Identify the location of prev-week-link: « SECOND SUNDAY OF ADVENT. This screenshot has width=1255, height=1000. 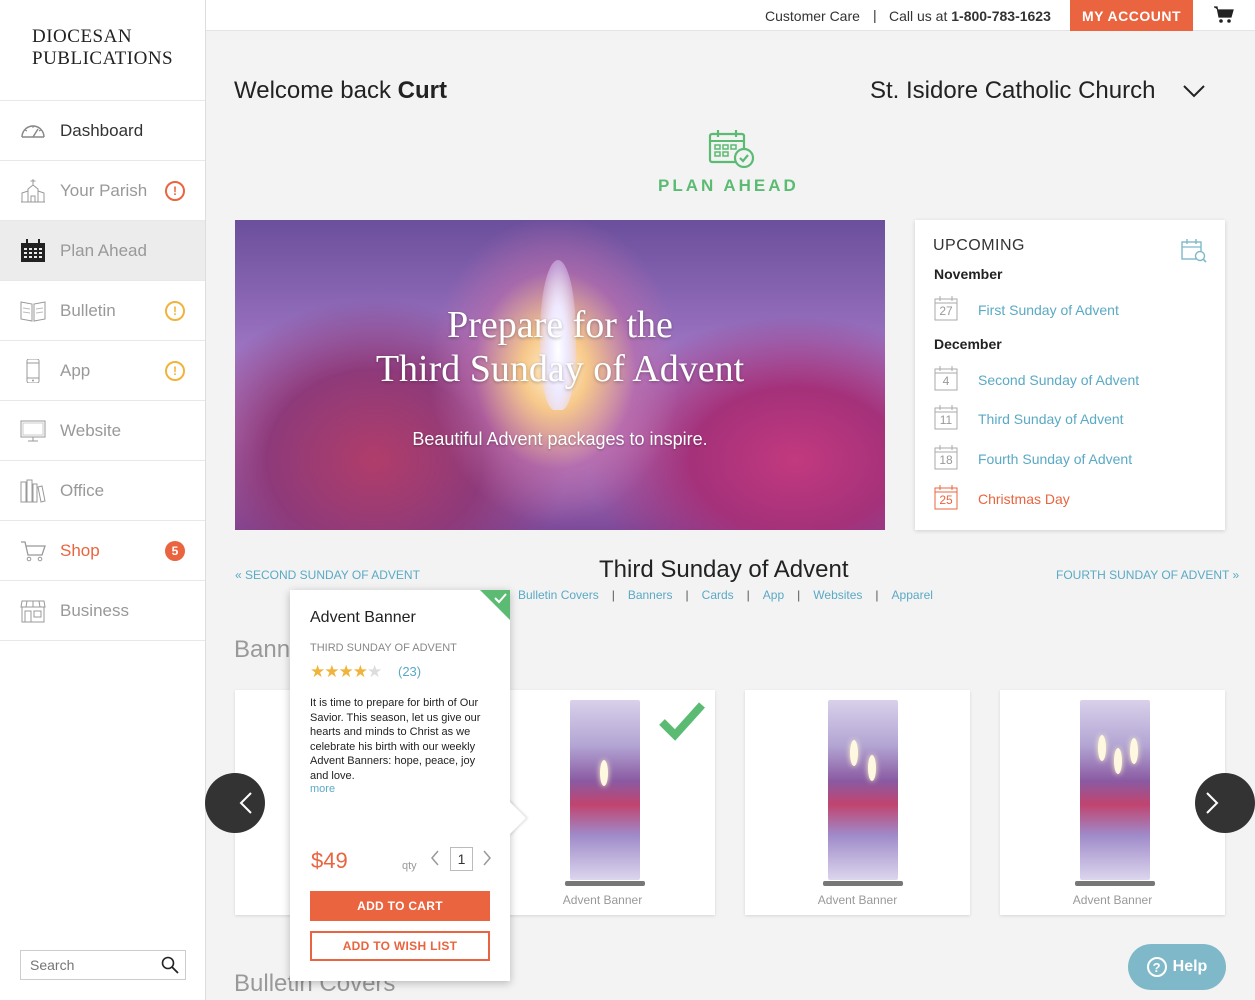
(327, 575).